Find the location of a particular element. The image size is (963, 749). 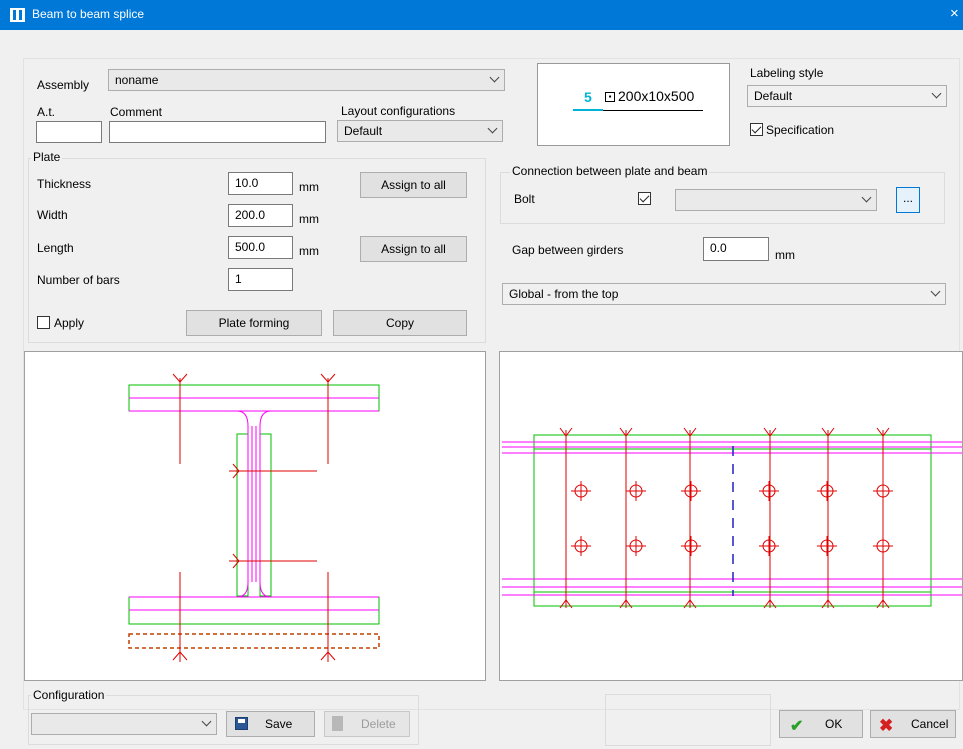

cancel-button: ✖ Cancel is located at coordinates (913, 724).